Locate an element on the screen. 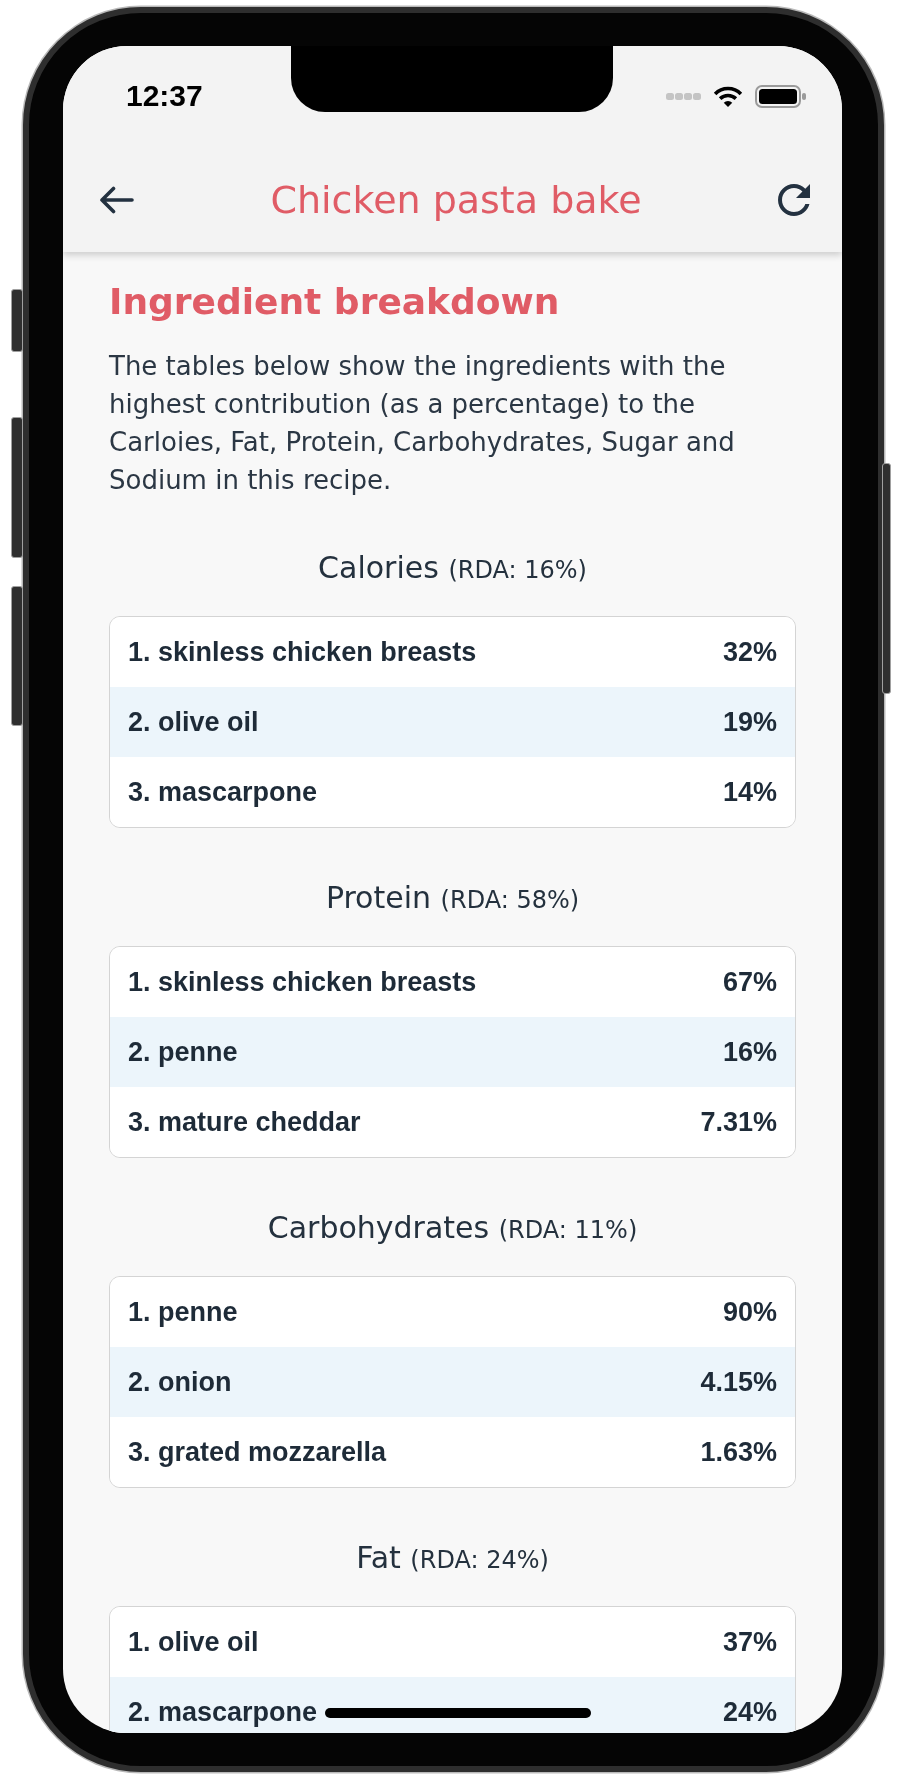  section-heading: Ingredient breakdown is located at coordinates (335, 302).